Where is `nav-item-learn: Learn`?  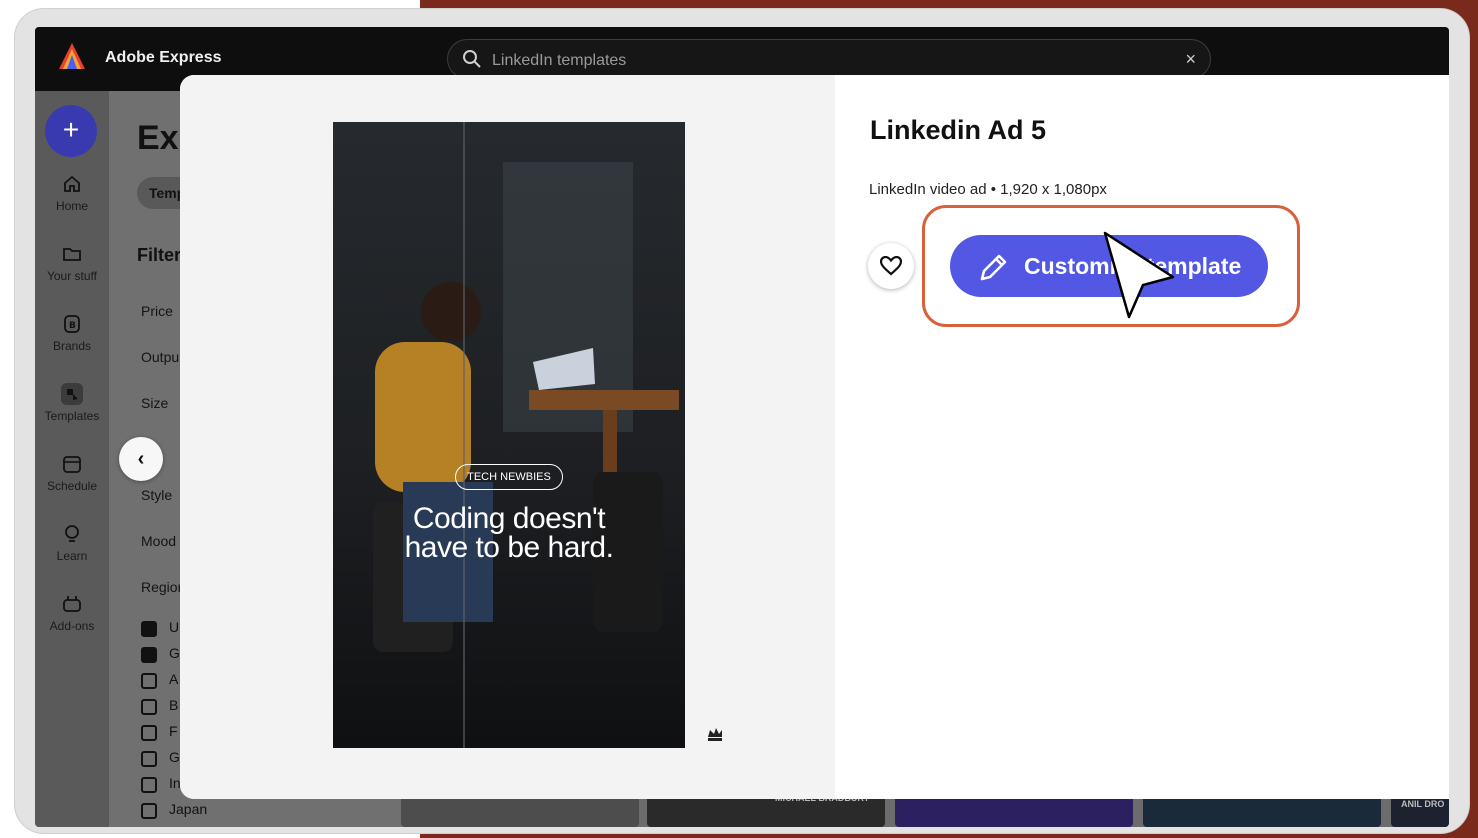 nav-item-learn: Learn is located at coordinates (72, 543).